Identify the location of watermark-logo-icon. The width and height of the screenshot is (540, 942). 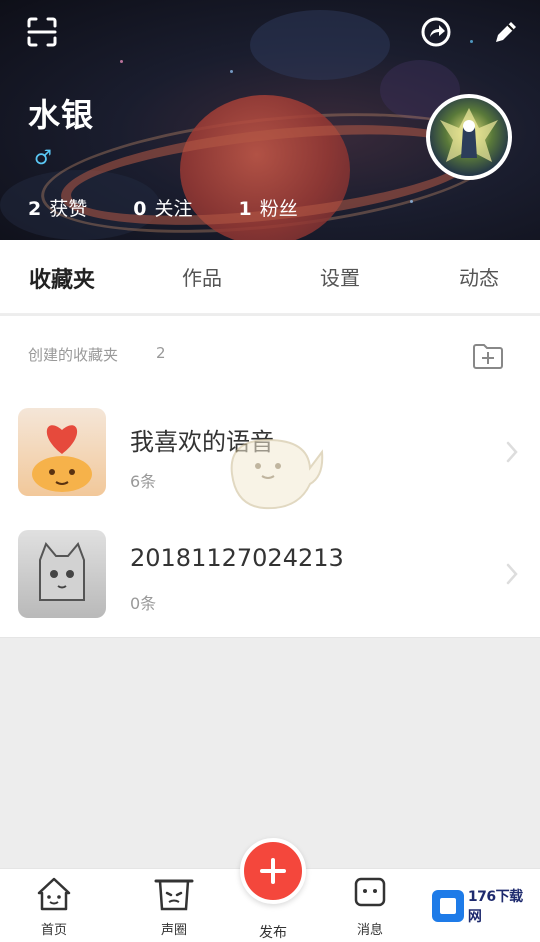
(448, 906).